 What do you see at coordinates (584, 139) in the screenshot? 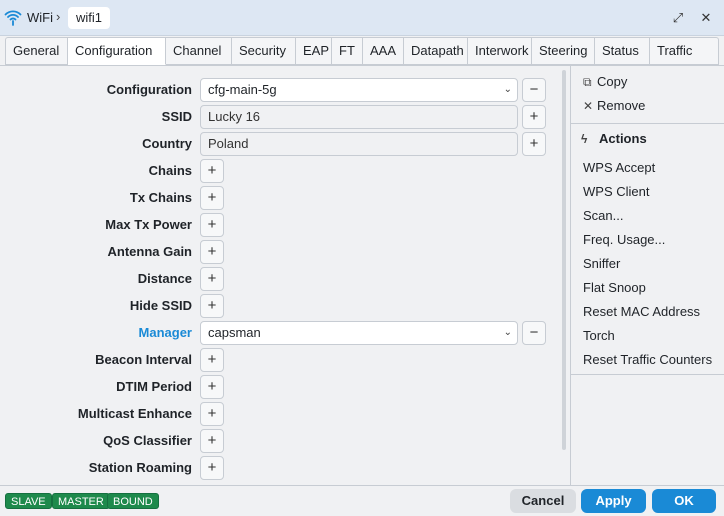
I see `lightning-icon: ϟ` at bounding box center [584, 139].